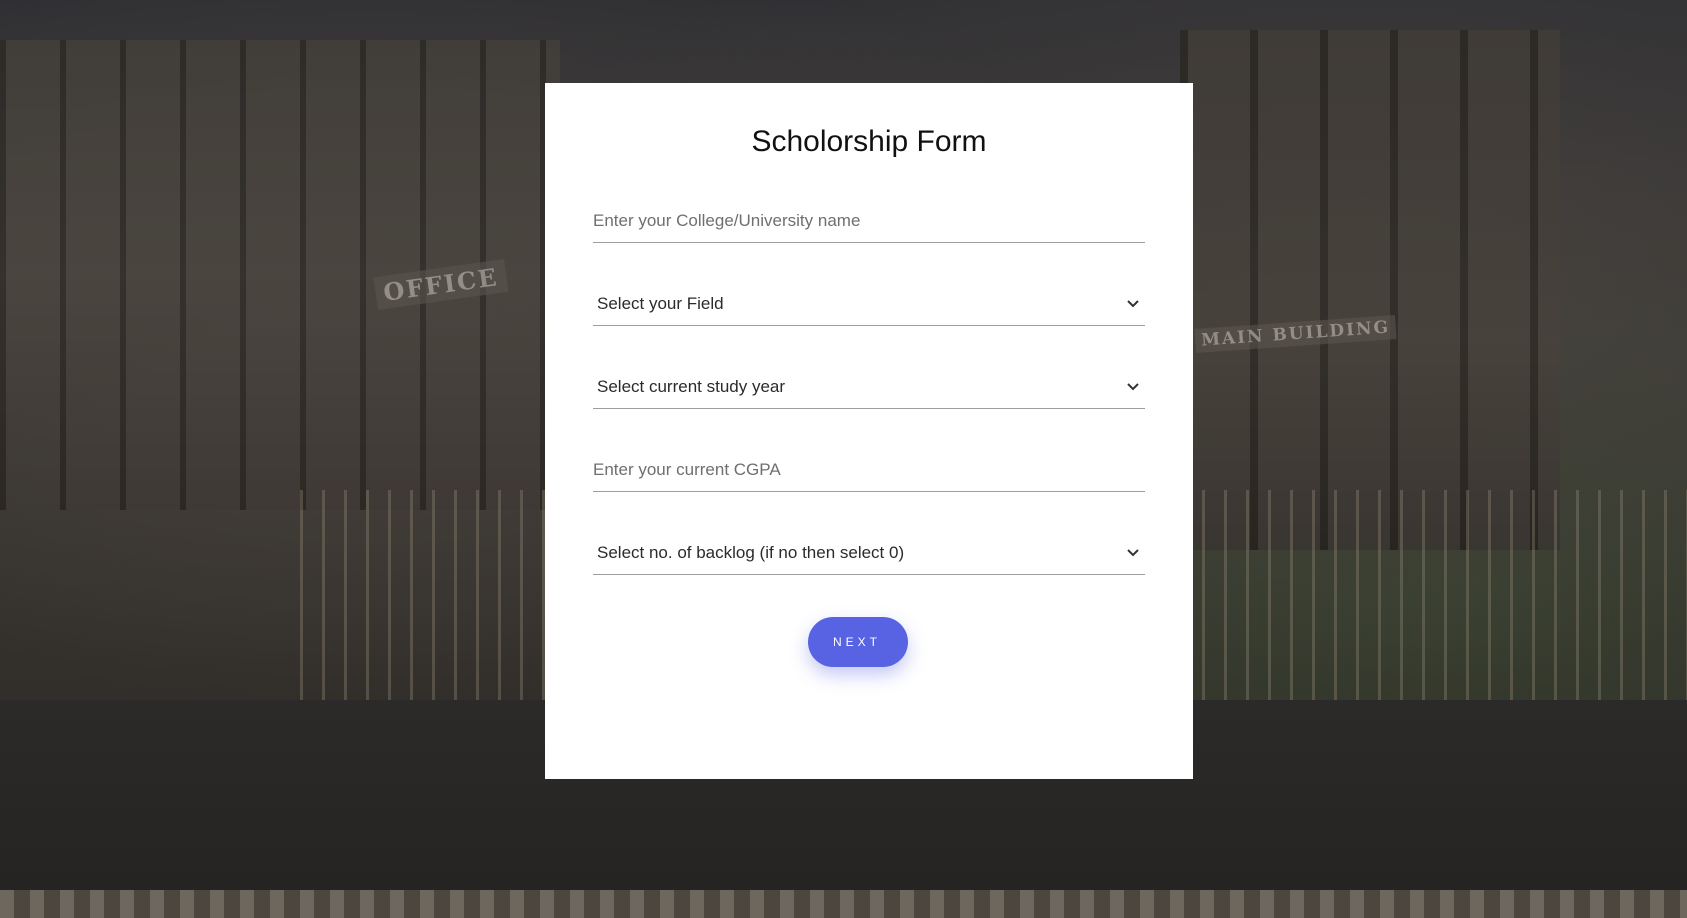 This screenshot has width=1687, height=918. Describe the element at coordinates (869, 304) in the screenshot. I see `field-select: Select your Field` at that location.